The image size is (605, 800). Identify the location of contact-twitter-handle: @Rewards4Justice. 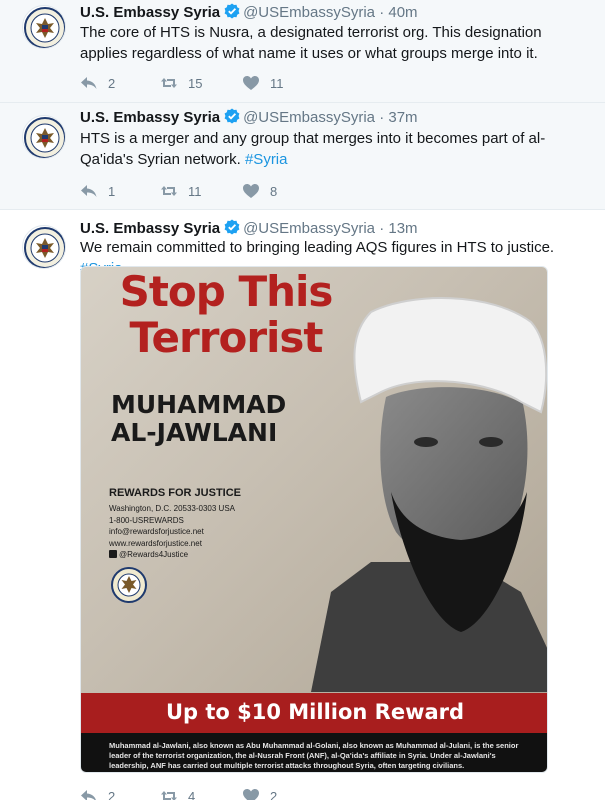
(154, 554).